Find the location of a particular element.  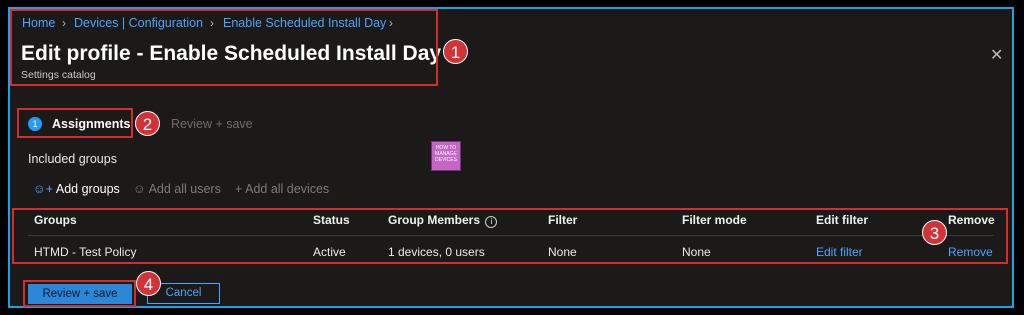

add-all-devices-button: + Add all devices is located at coordinates (282, 189).